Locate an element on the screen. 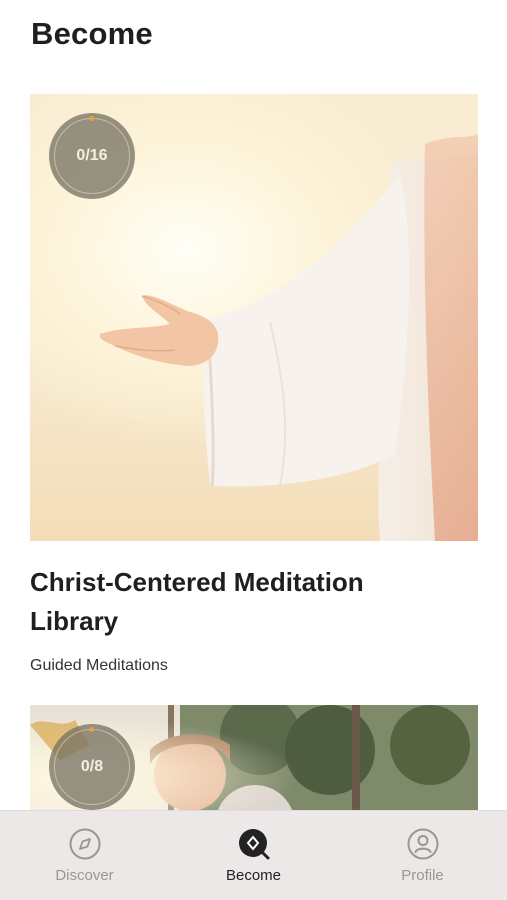 This screenshot has height=900, width=507. nav-item-become: Become is located at coordinates (254, 855).